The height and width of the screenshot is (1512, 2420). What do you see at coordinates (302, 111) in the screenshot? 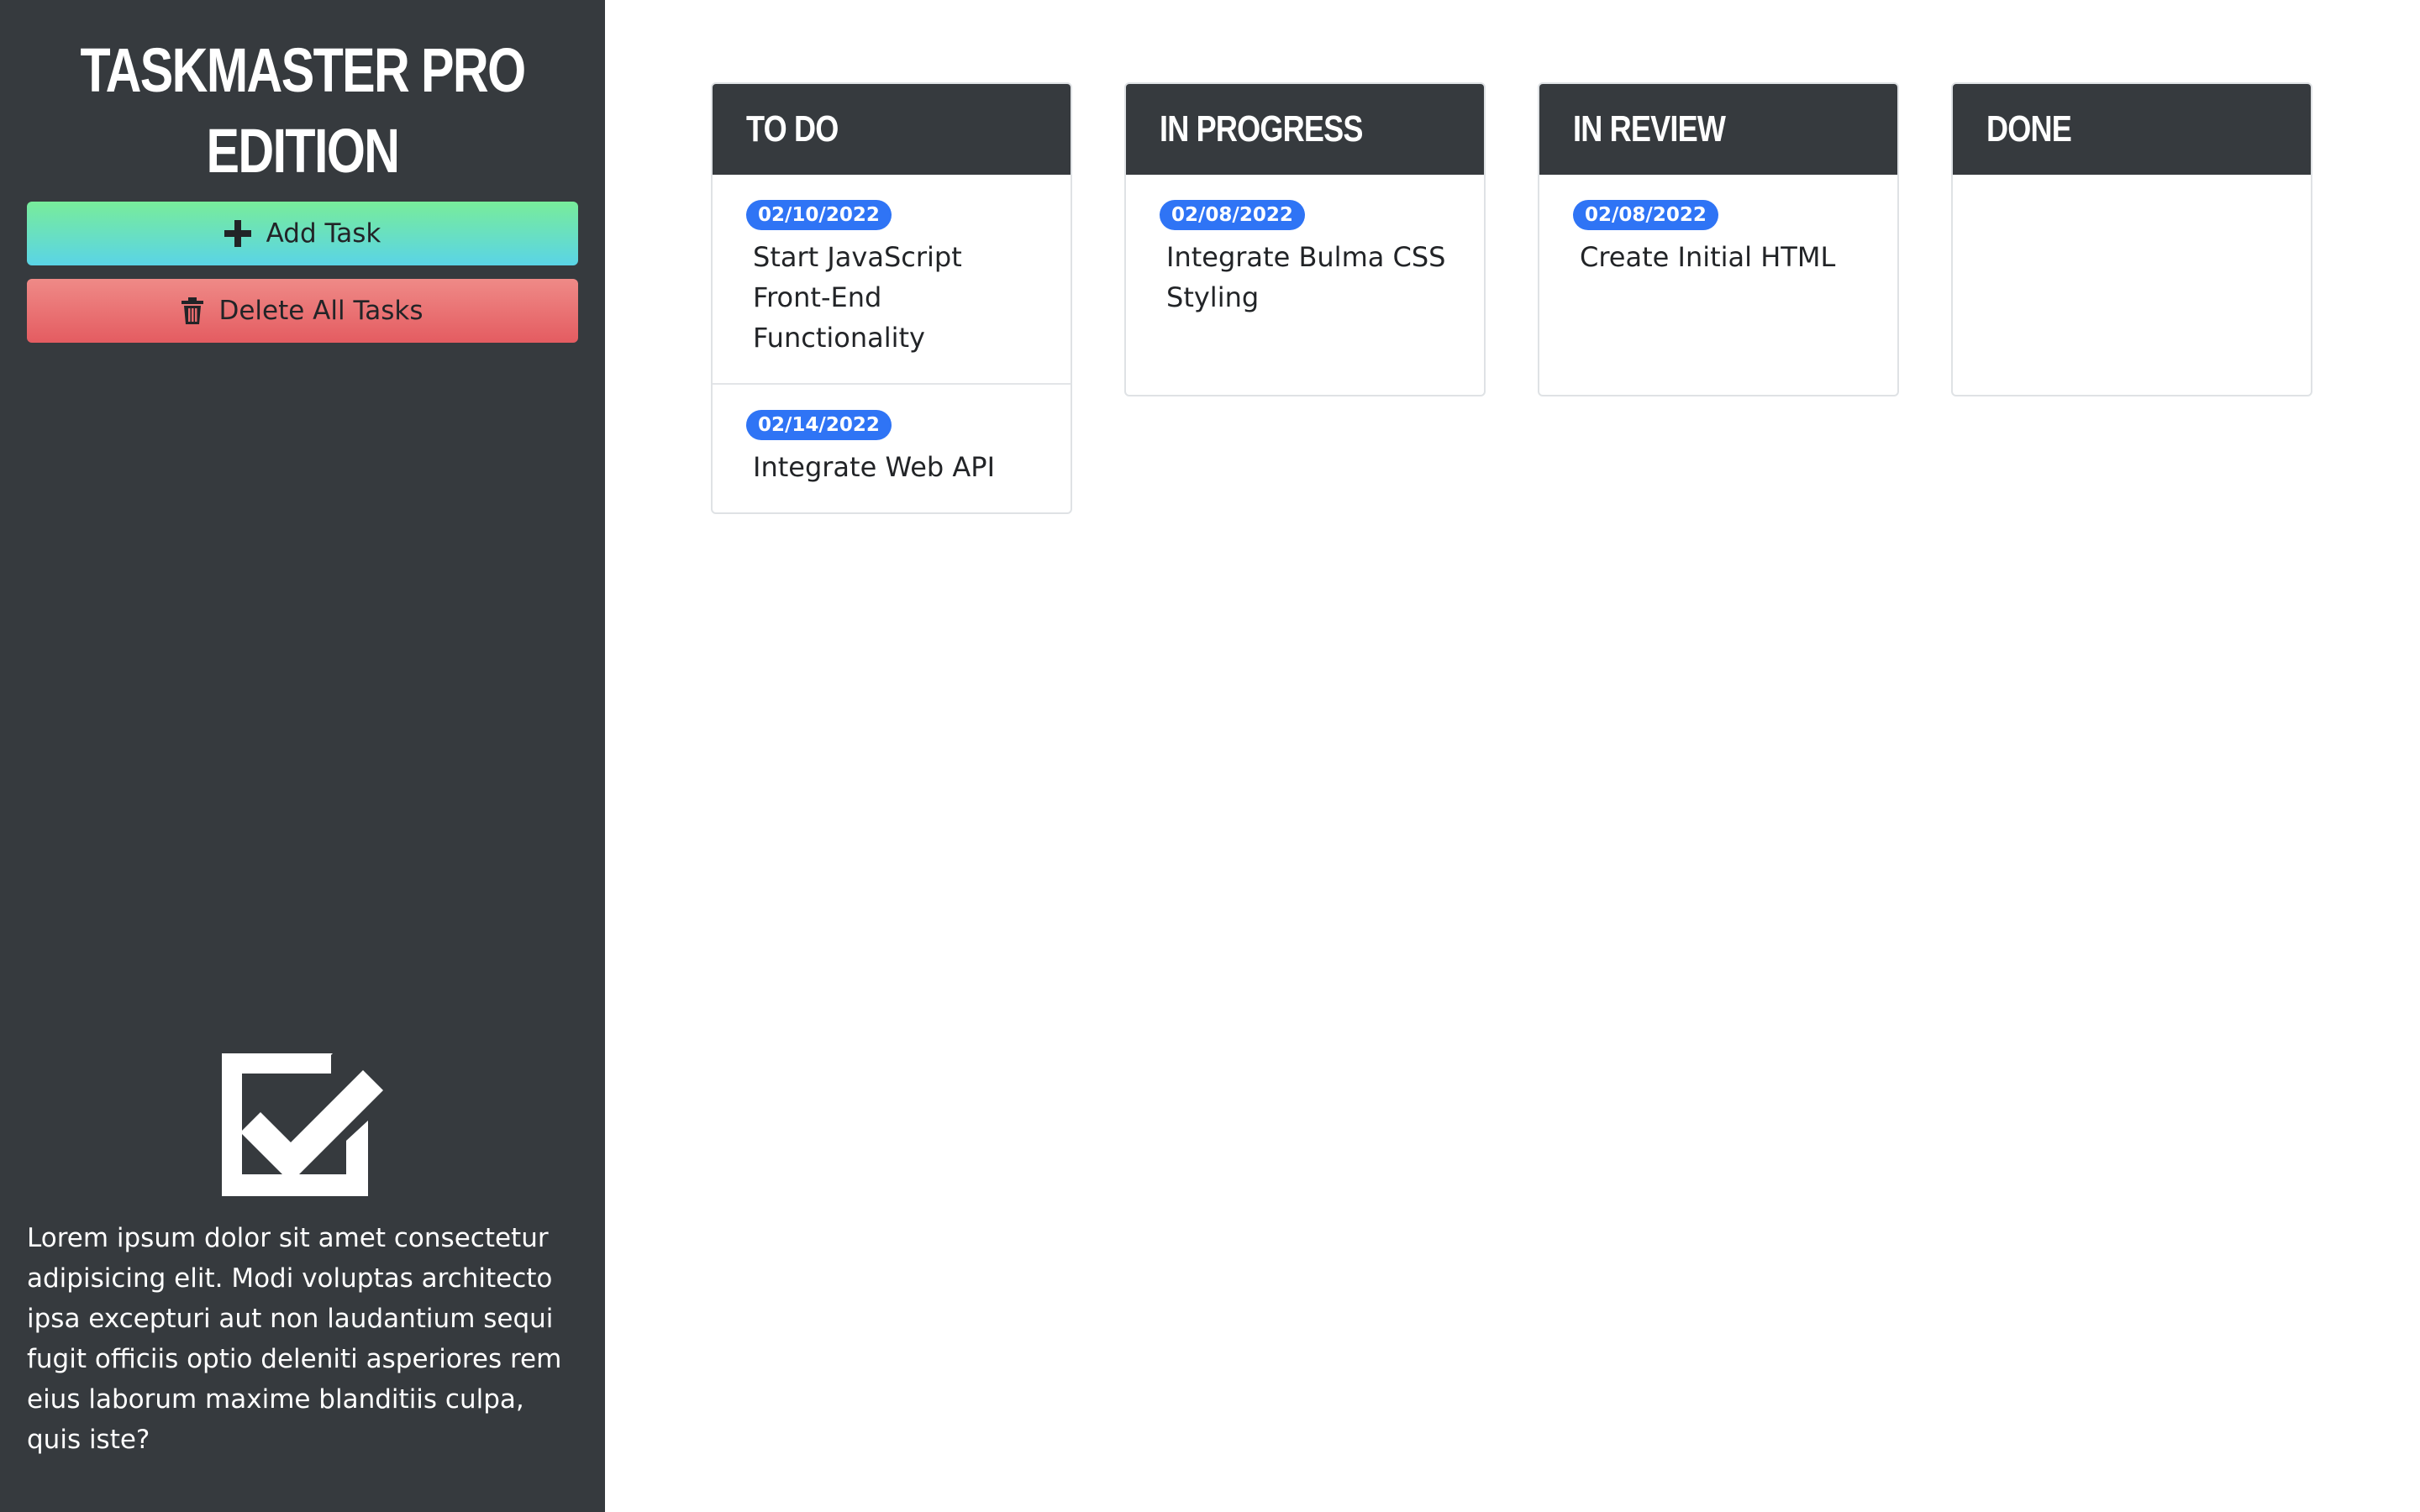
I see `app-title: Taskmaster Pro Edition` at bounding box center [302, 111].